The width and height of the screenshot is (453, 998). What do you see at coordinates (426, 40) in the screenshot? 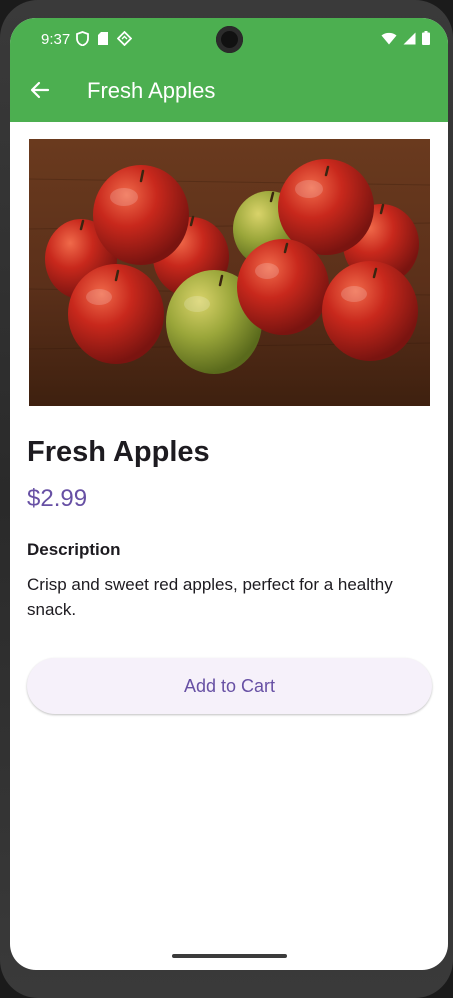
I see `battery-icon` at bounding box center [426, 40].